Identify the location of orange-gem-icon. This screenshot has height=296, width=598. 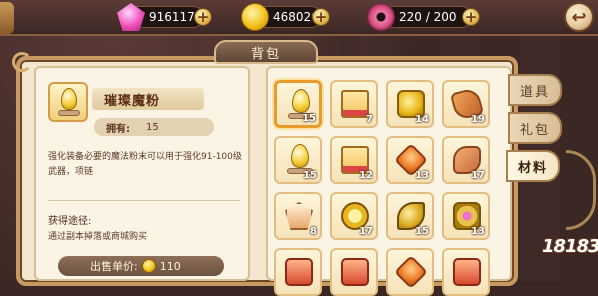
(411, 272).